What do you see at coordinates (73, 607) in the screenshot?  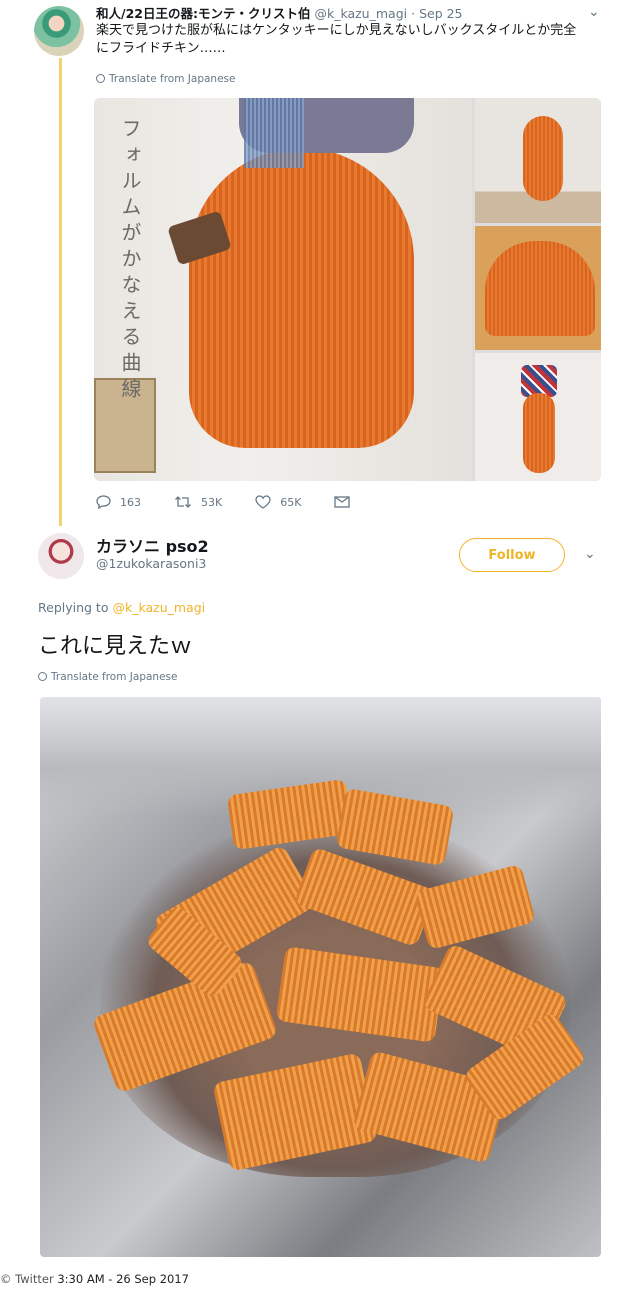 I see `replying-prefix: Replying to` at bounding box center [73, 607].